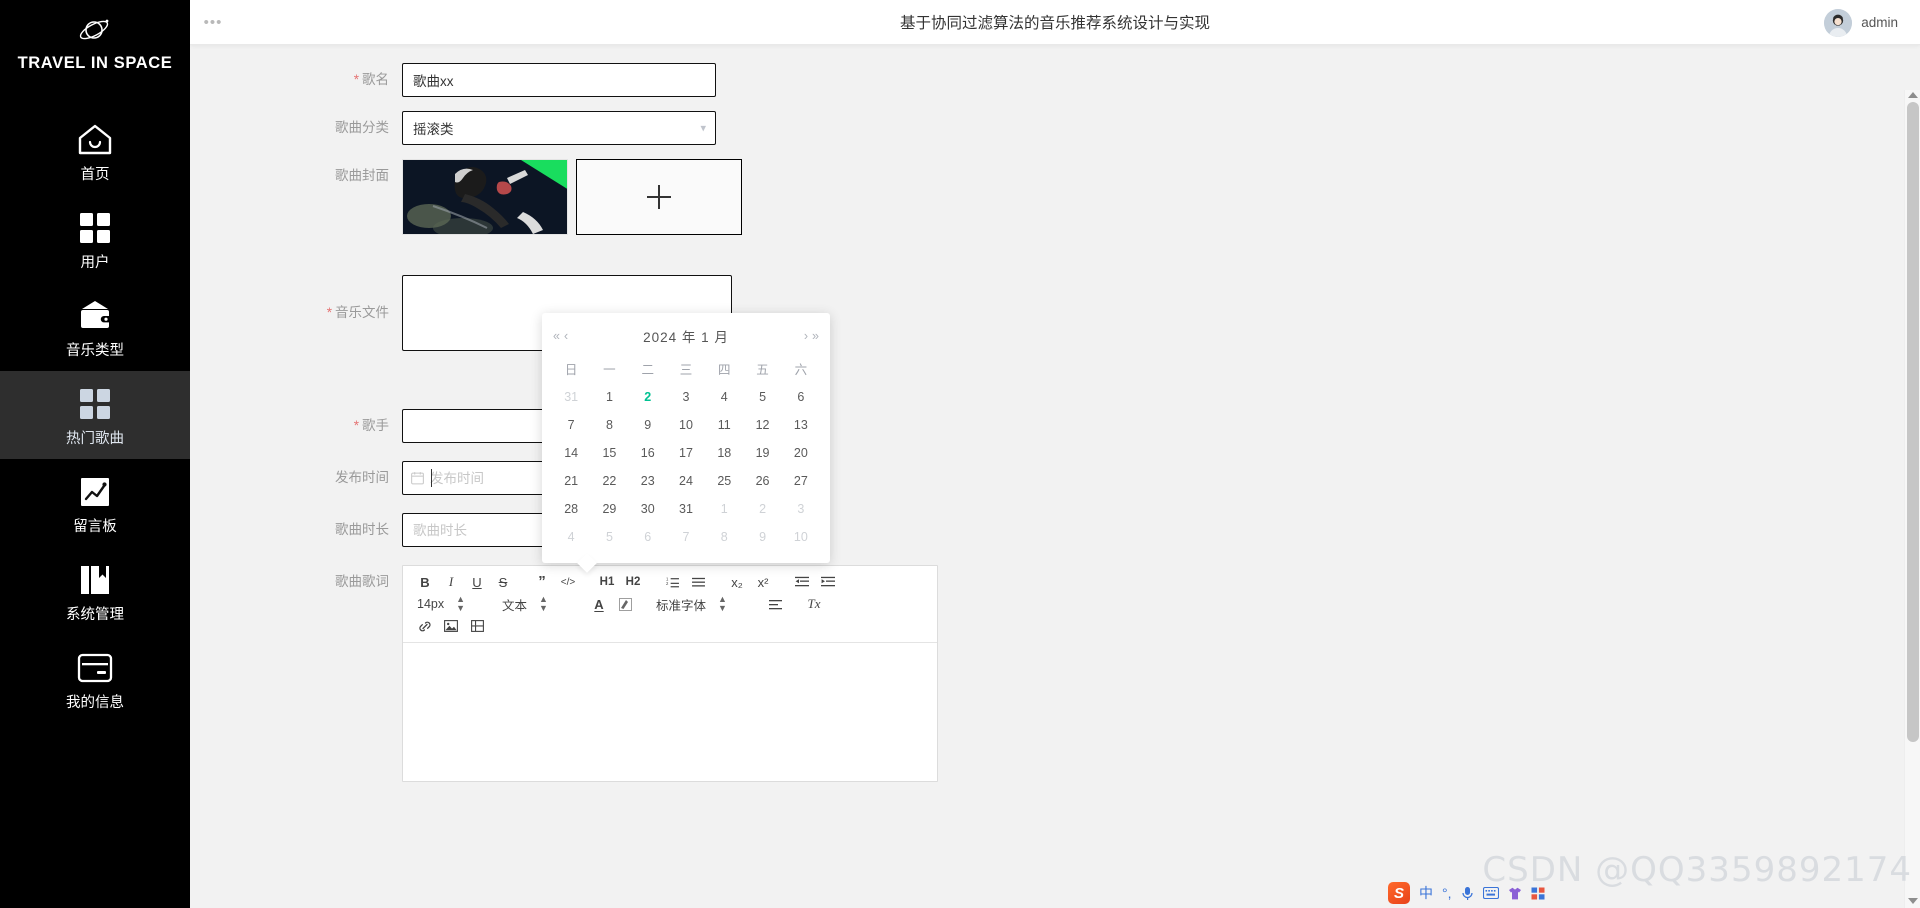  I want to click on text-style-select: 文本 ▲ ▼, so click(534, 604).